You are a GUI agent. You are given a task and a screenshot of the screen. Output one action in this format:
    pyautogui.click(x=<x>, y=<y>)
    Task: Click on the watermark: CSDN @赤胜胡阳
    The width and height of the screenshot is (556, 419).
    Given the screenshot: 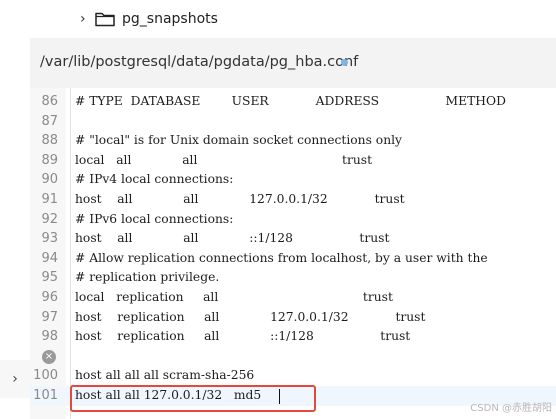 What is the action you would take?
    pyautogui.click(x=511, y=408)
    